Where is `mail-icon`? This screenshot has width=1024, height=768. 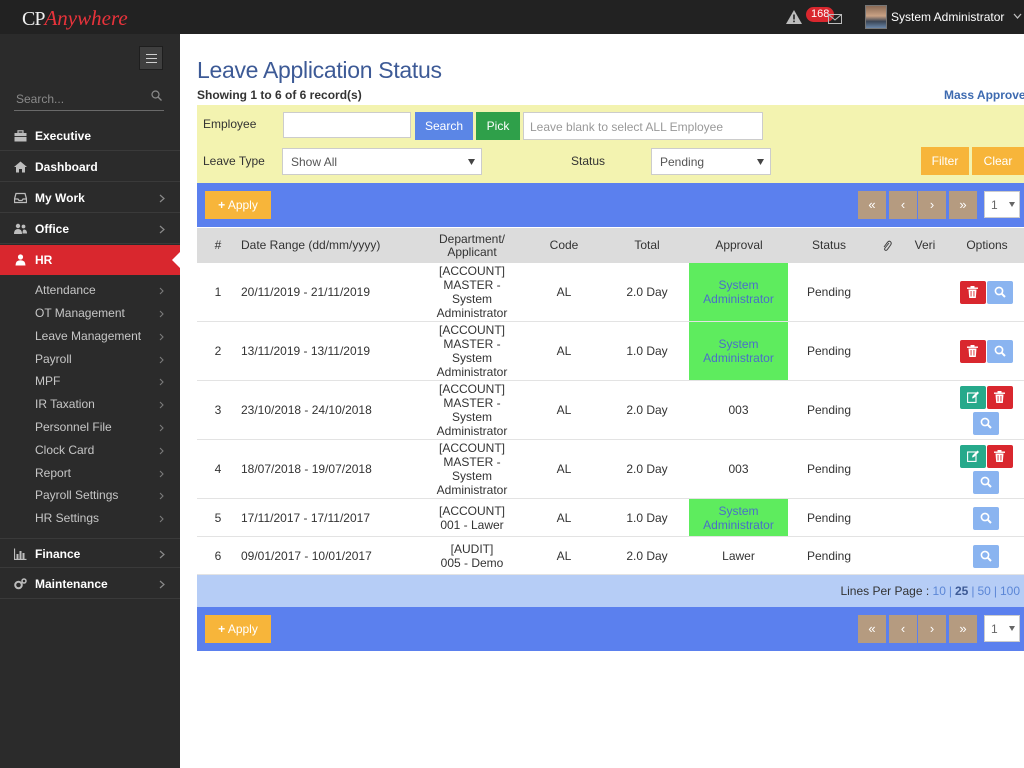 mail-icon is located at coordinates (835, 19).